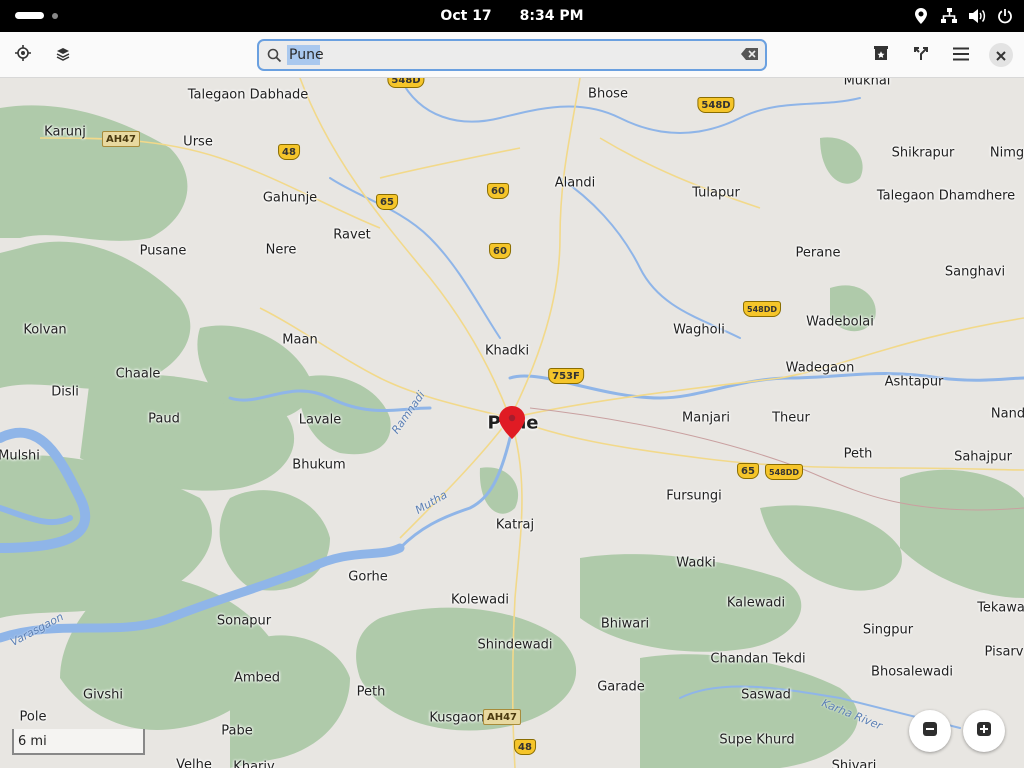 The image size is (1024, 768). I want to click on place-label: Sahajpur, so click(983, 457).